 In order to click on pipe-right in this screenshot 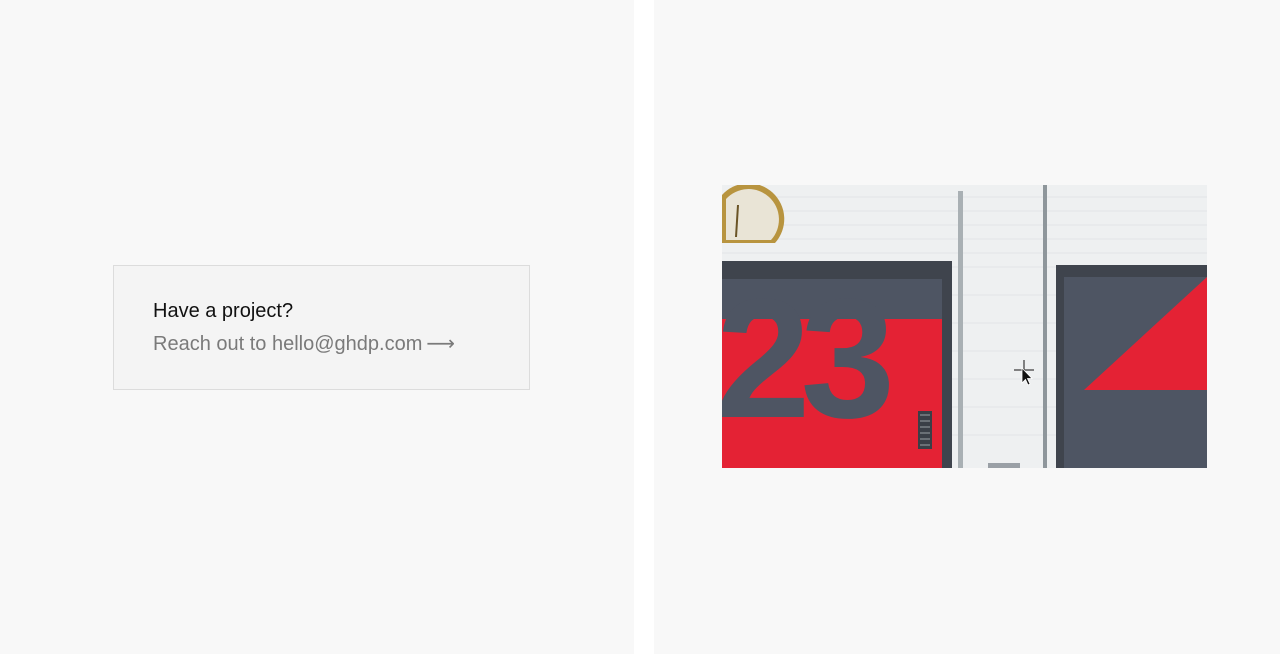, I will do `click(1045, 326)`.